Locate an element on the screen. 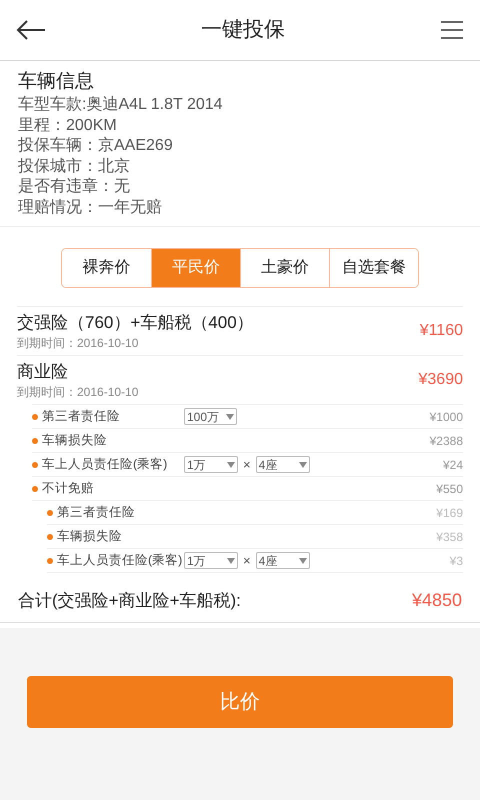  policy-price: ¥1160 is located at coordinates (441, 331).